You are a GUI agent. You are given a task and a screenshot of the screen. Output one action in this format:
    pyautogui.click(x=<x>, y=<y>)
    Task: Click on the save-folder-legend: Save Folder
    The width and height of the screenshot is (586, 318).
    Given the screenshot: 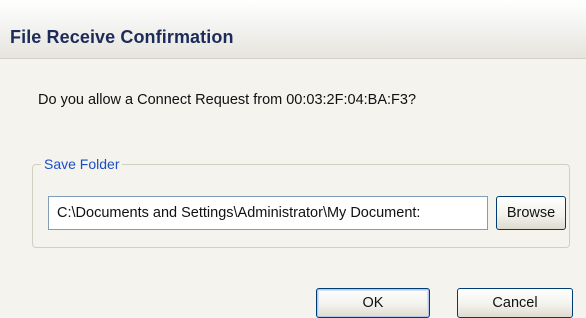 What is the action you would take?
    pyautogui.click(x=82, y=164)
    